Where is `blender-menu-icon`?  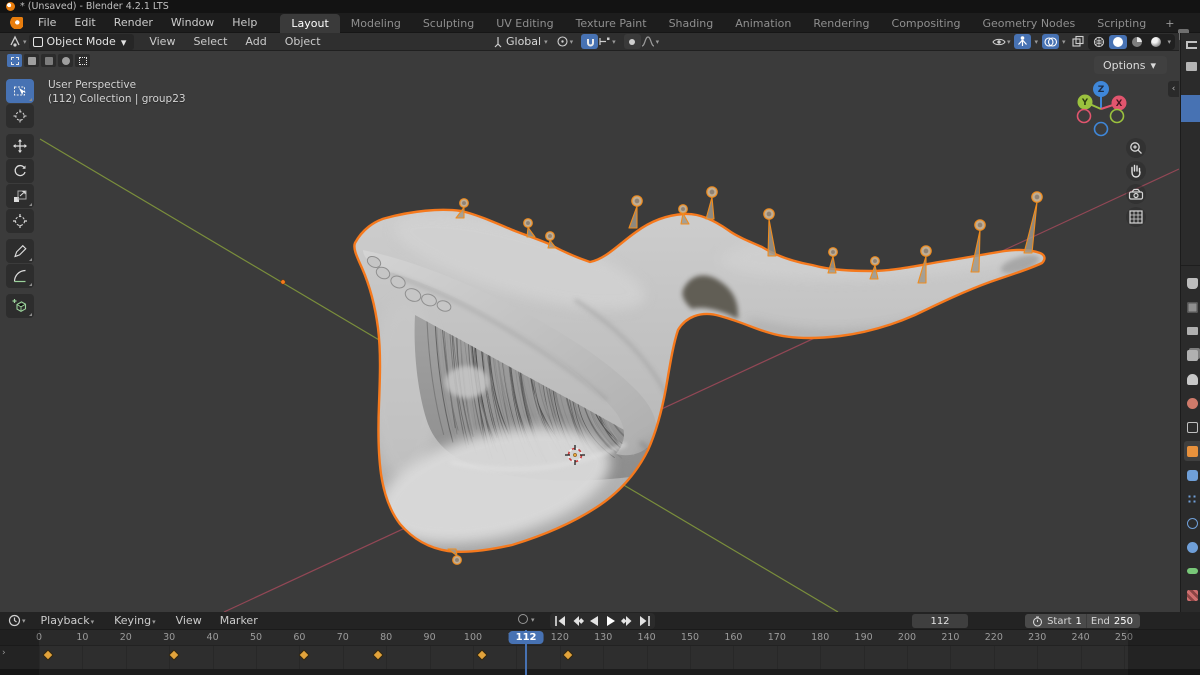
blender-menu-icon is located at coordinates (15, 22).